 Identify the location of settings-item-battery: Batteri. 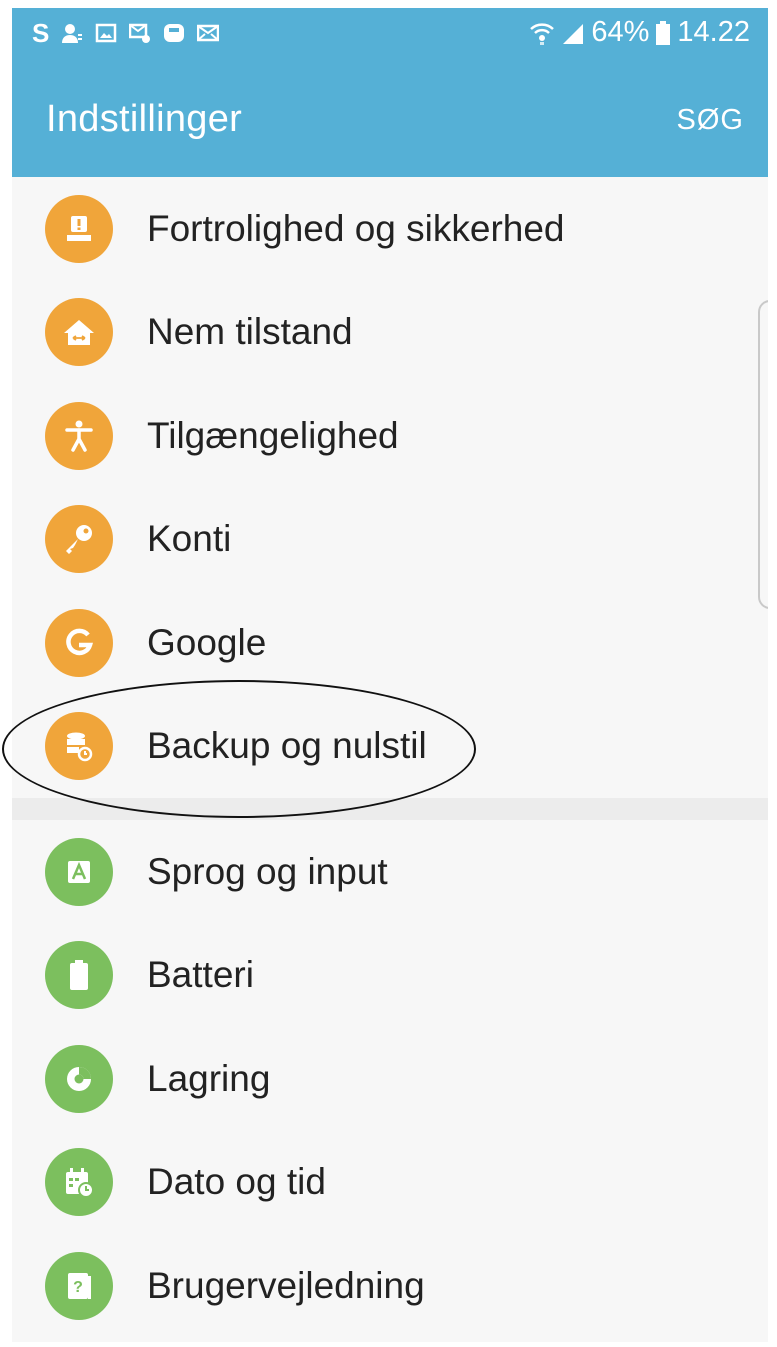
(390, 976).